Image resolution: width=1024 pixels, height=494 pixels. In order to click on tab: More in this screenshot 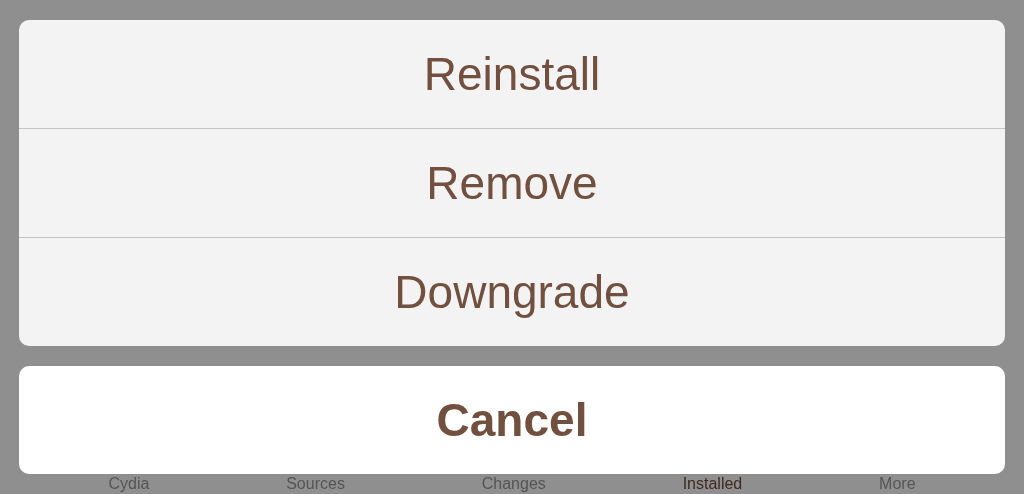, I will do `click(897, 484)`.